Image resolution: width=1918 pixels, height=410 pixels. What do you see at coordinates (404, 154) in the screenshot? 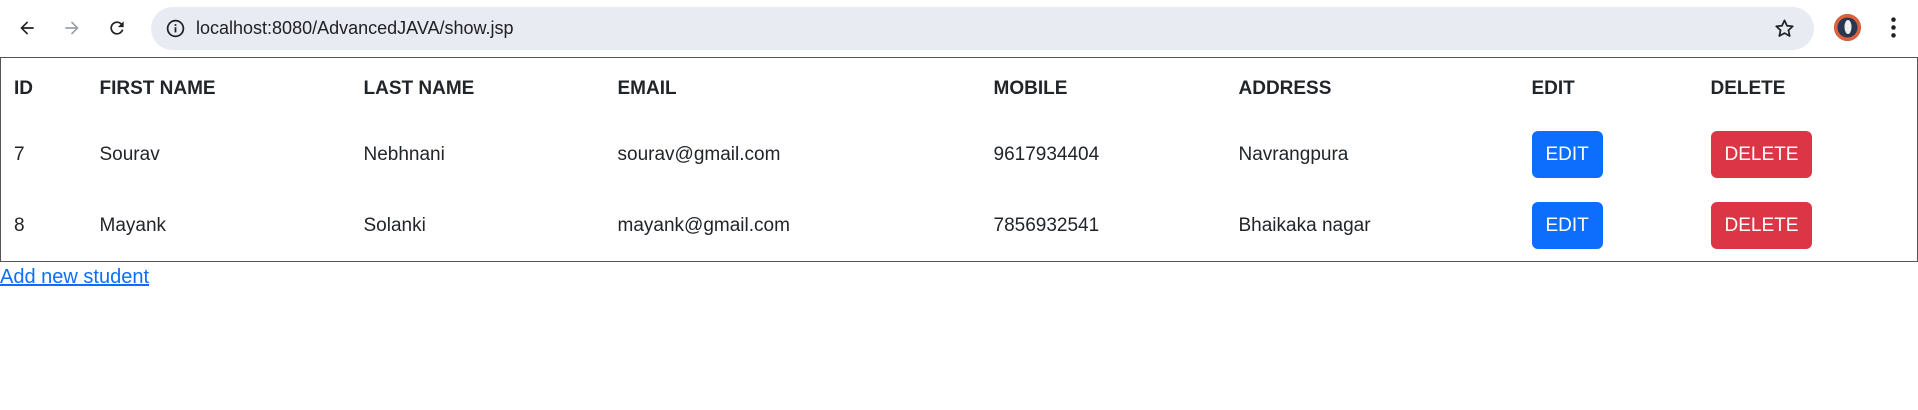
I see `cell-last-name: Nebhnani` at bounding box center [404, 154].